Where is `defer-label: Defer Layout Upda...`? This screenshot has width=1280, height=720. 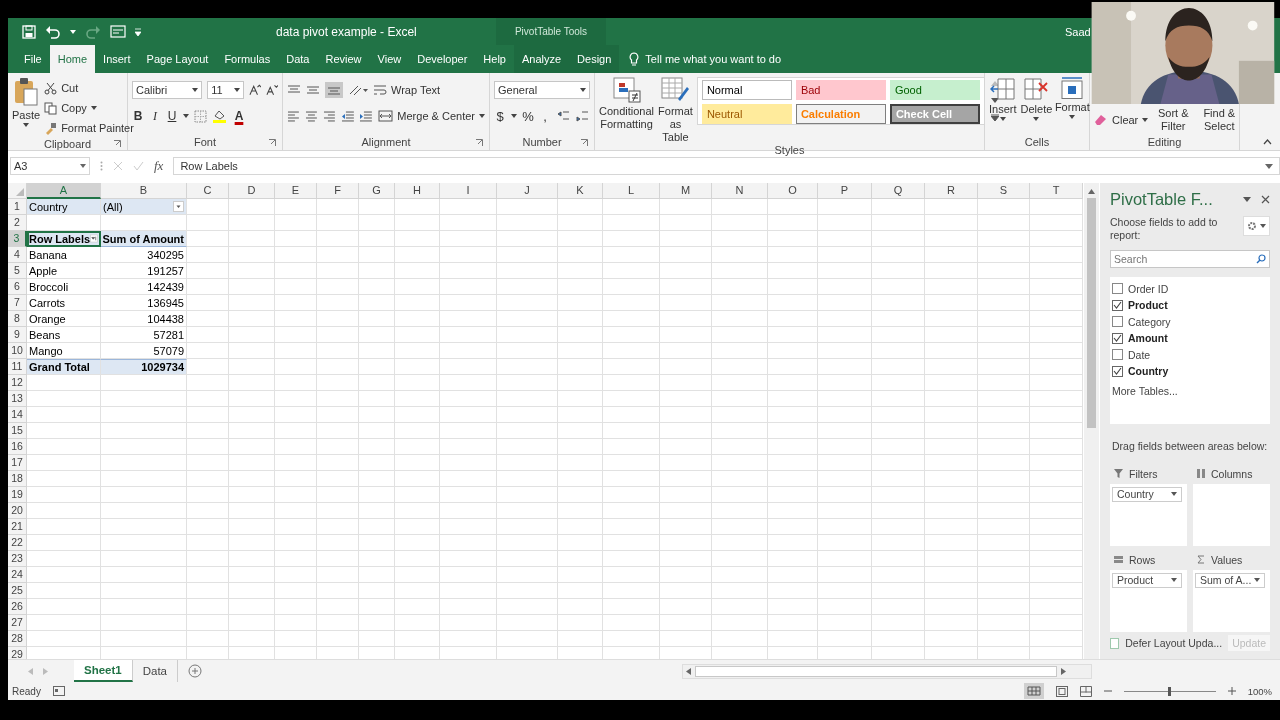 defer-label: Defer Layout Upda... is located at coordinates (1174, 643).